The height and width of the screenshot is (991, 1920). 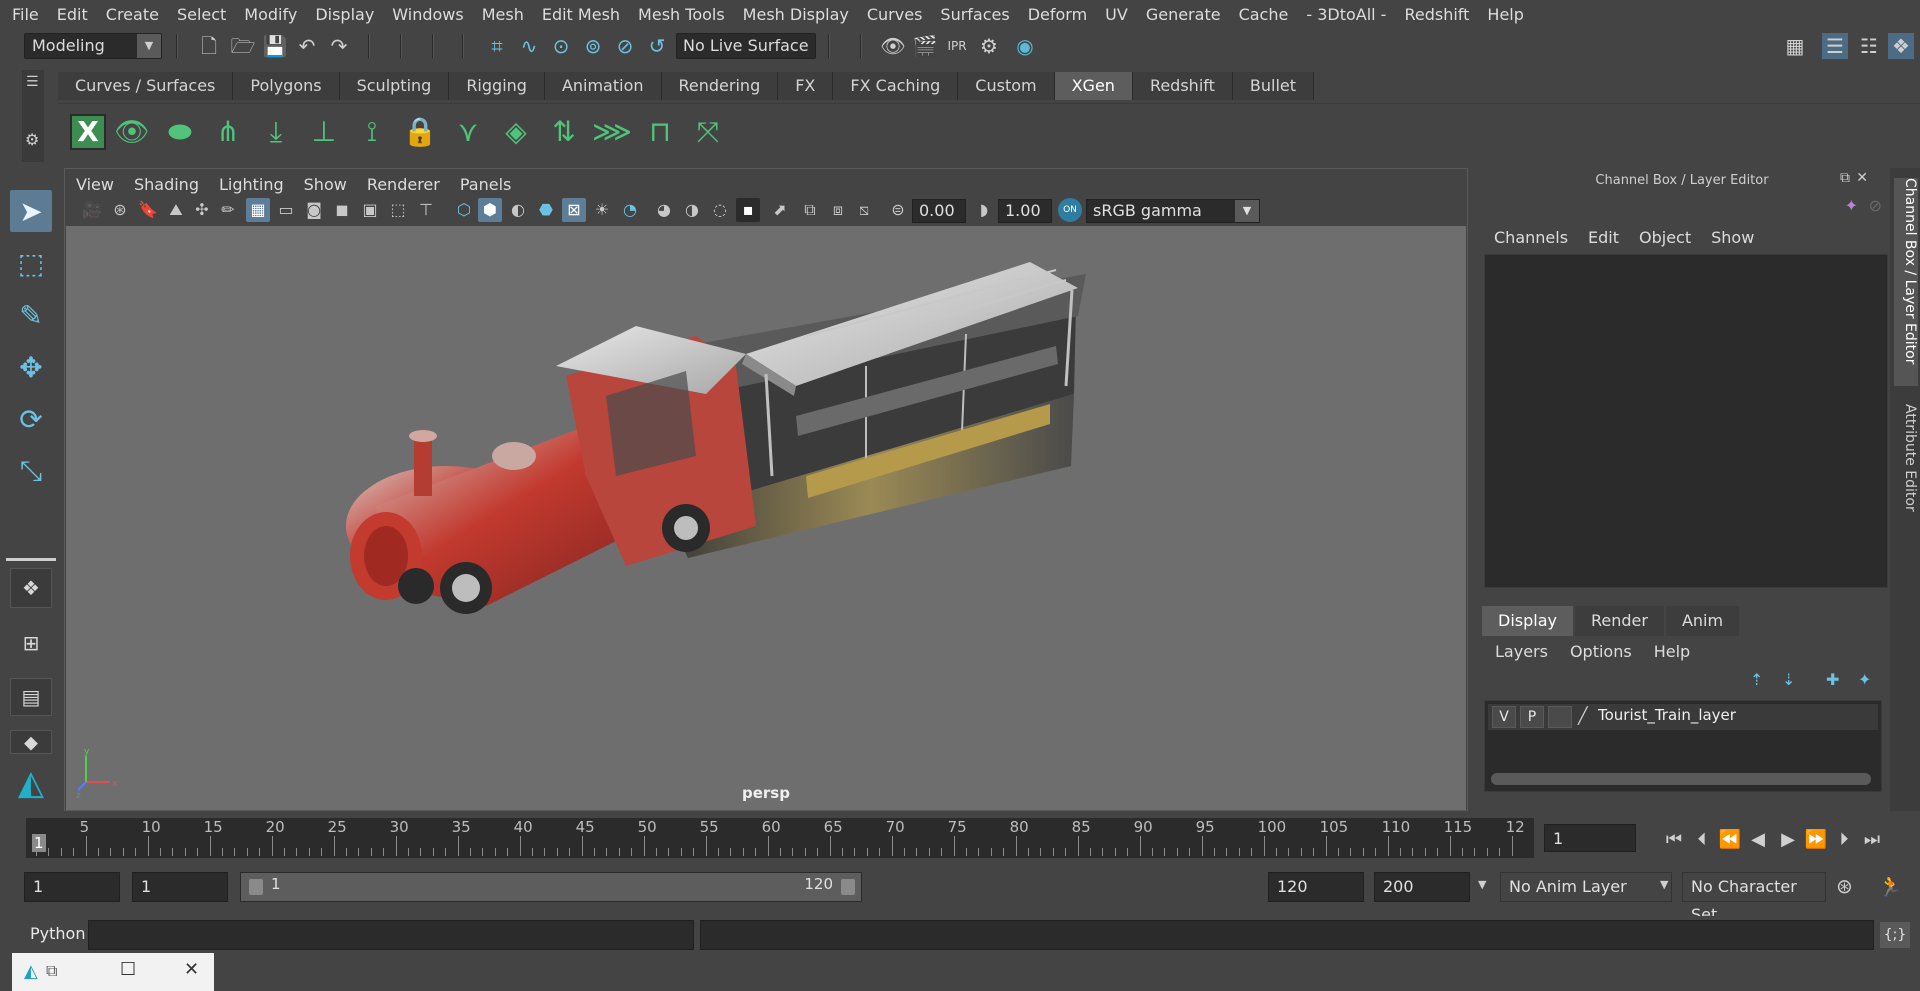 I want to click on tab-animation: Animation, so click(x=603, y=86).